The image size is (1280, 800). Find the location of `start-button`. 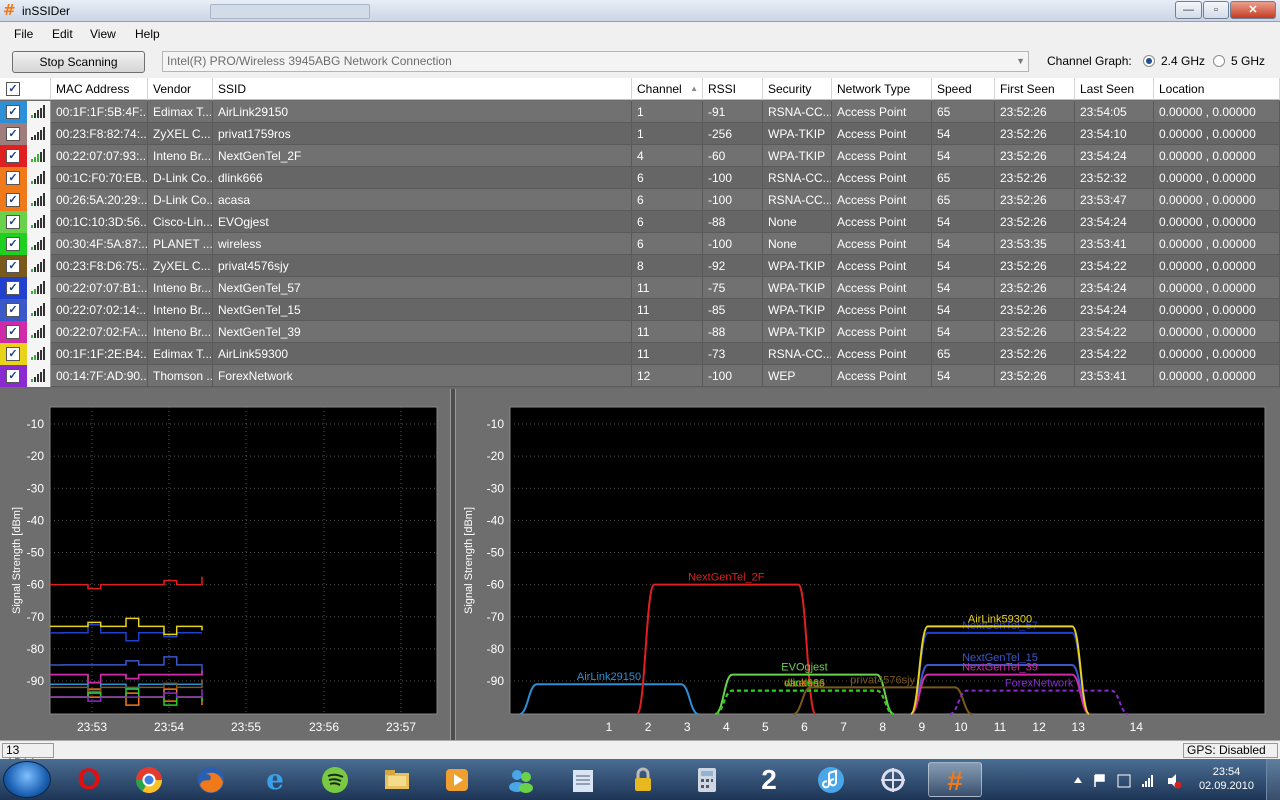

start-button is located at coordinates (27, 779).